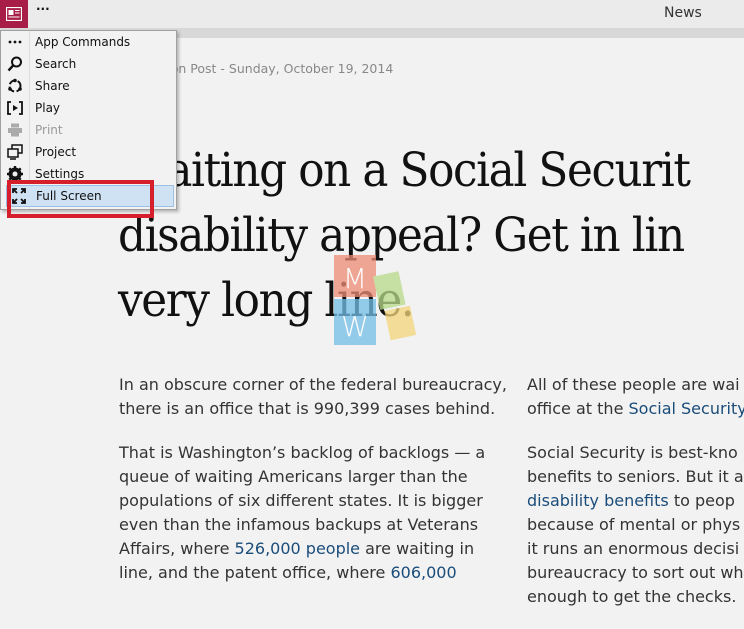 The height and width of the screenshot is (629, 744). What do you see at coordinates (372, 14) in the screenshot?
I see `title-bar: ··· News` at bounding box center [372, 14].